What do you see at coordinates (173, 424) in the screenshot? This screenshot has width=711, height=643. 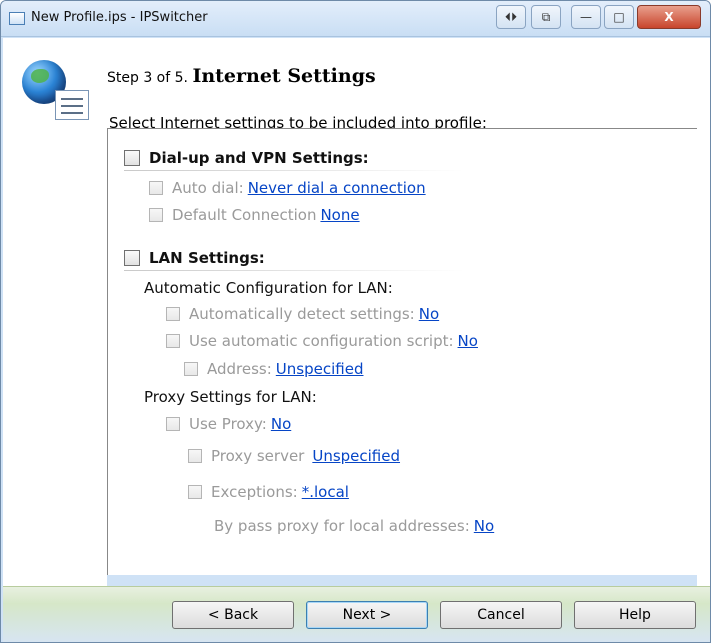 I see `use-proxy-checkbox` at bounding box center [173, 424].